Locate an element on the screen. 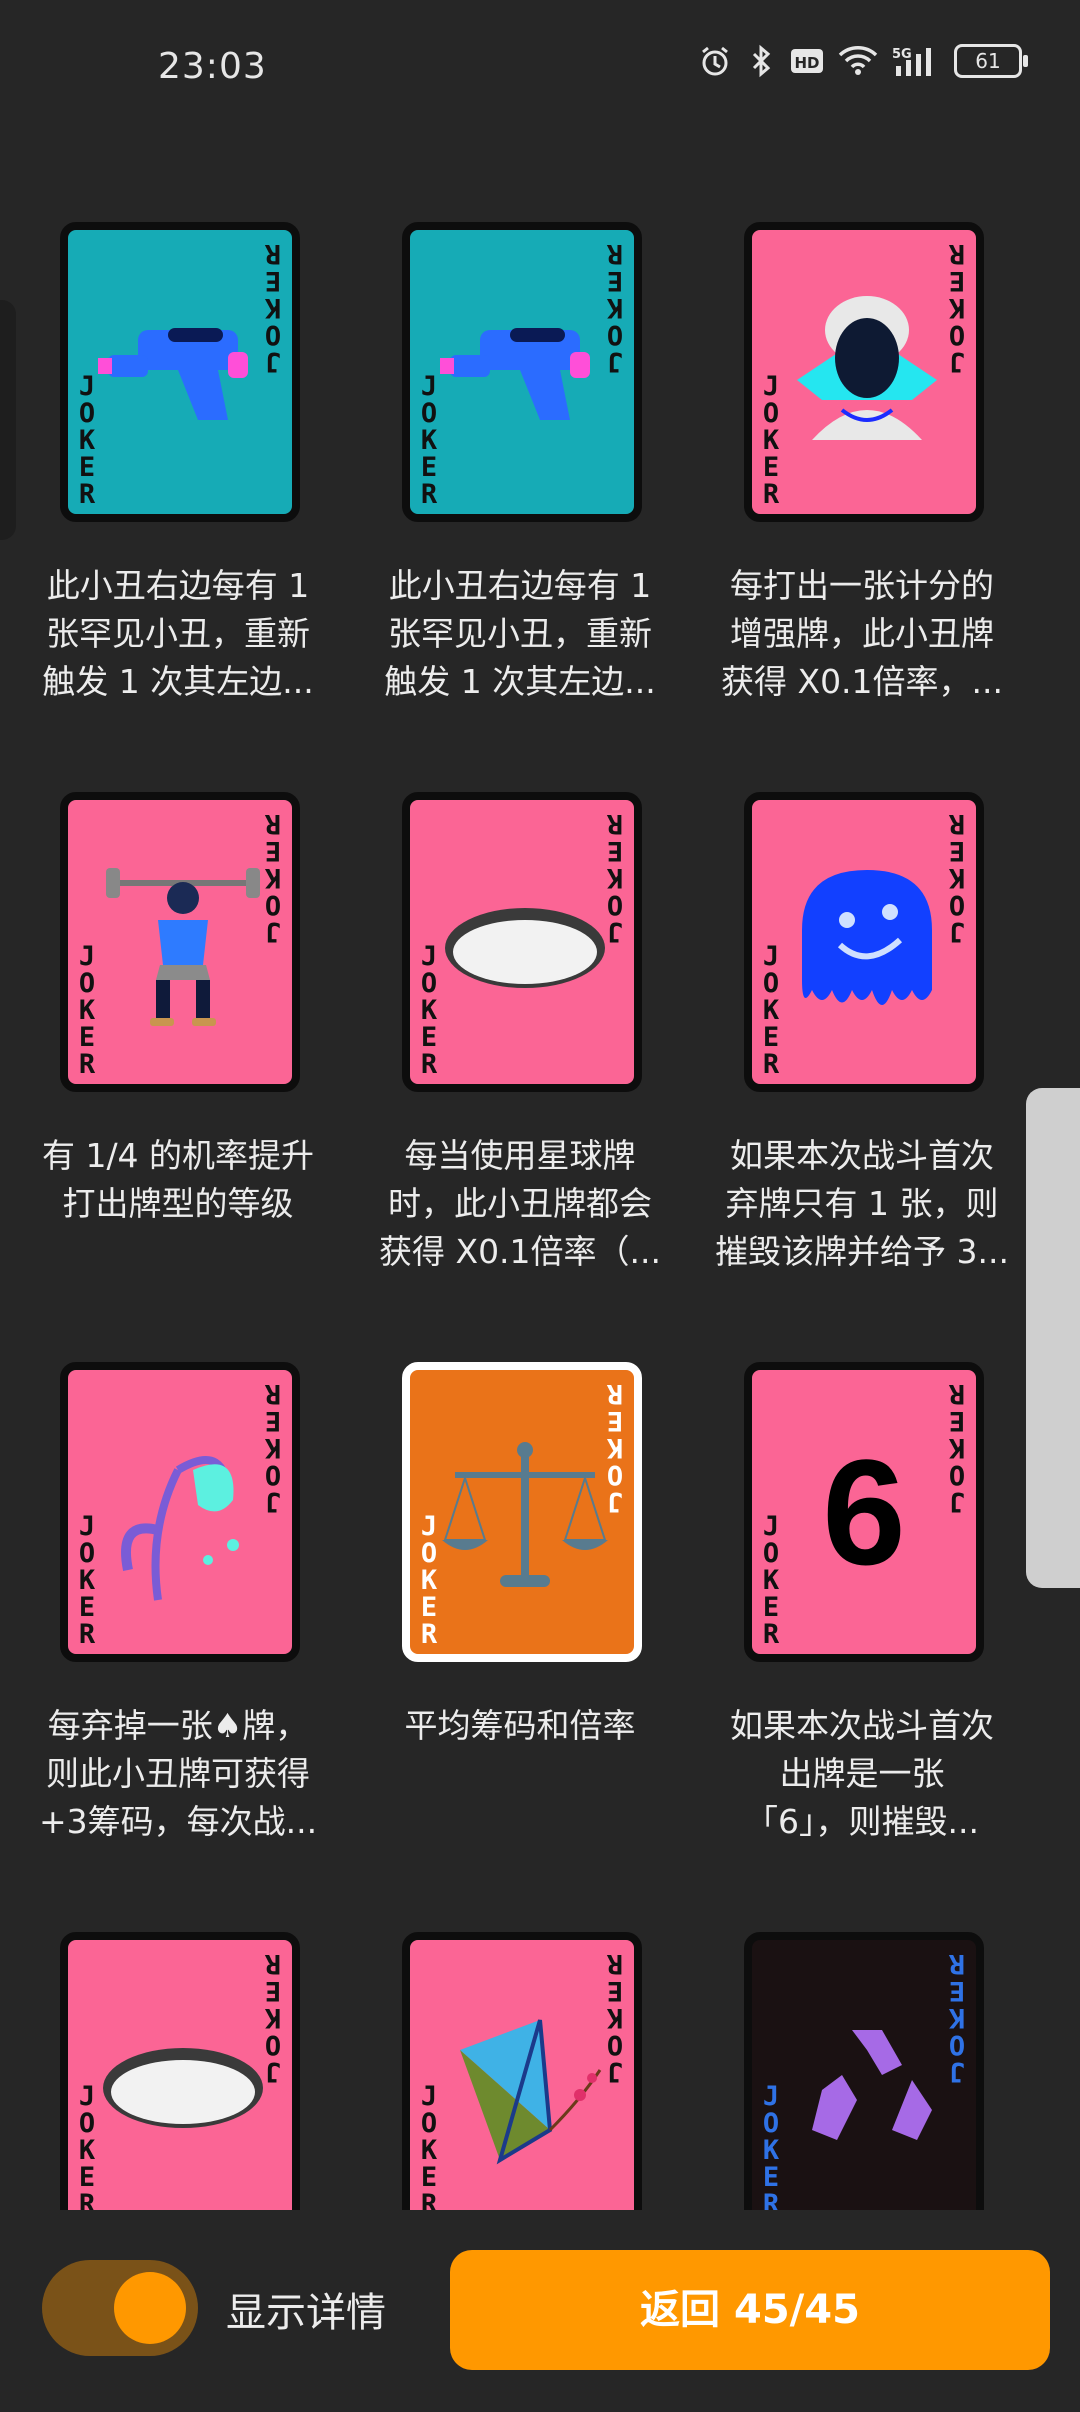 This screenshot has width=1080, height=2412. weightlifter-icon is located at coordinates (183, 947).